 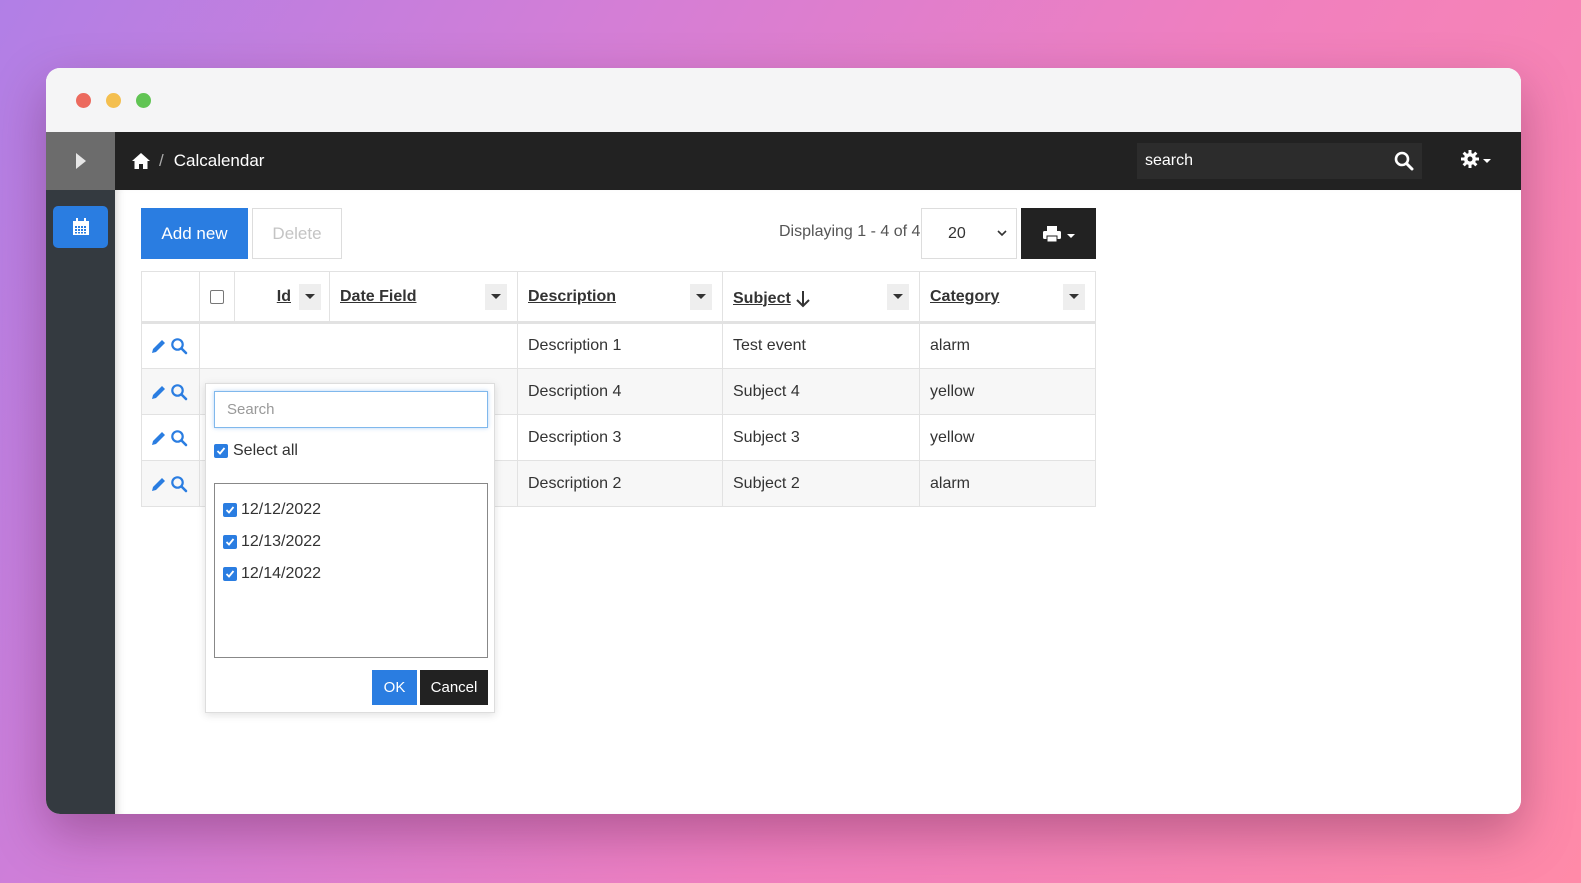 I want to click on filter-value-label: 12/13/2022, so click(x=281, y=541).